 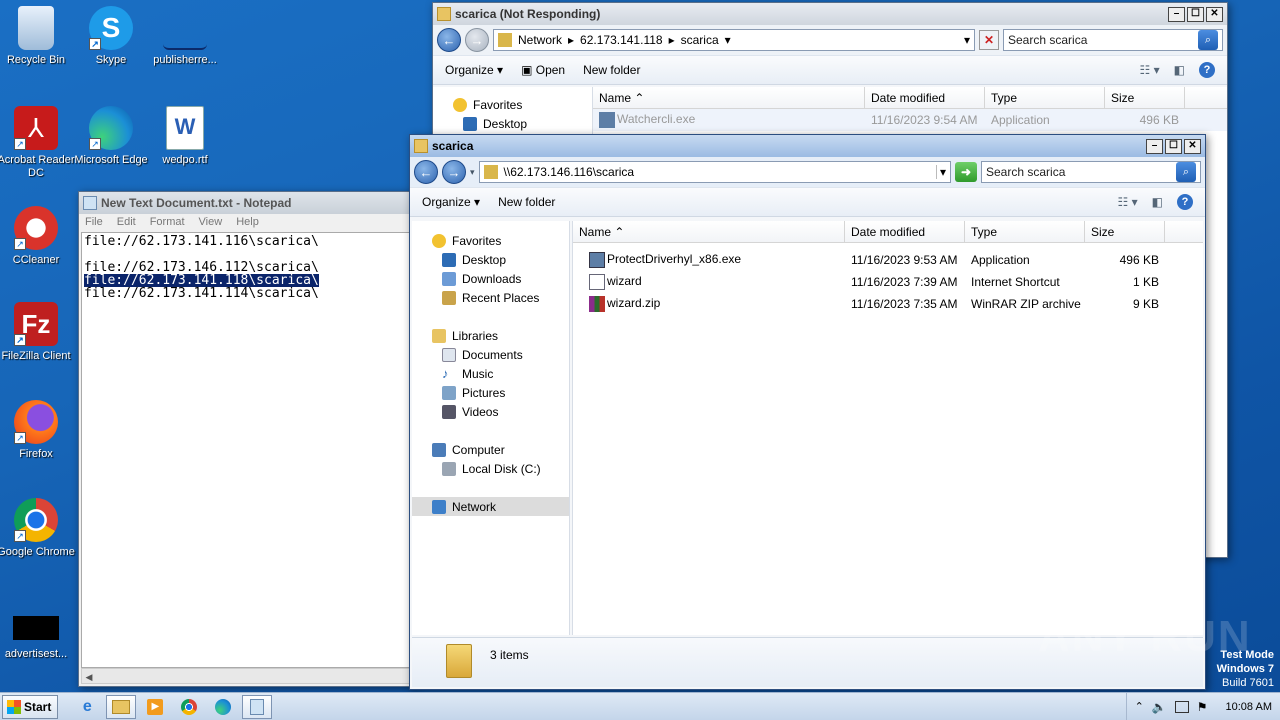 I want to click on go-icon: ➜, so click(x=966, y=172).